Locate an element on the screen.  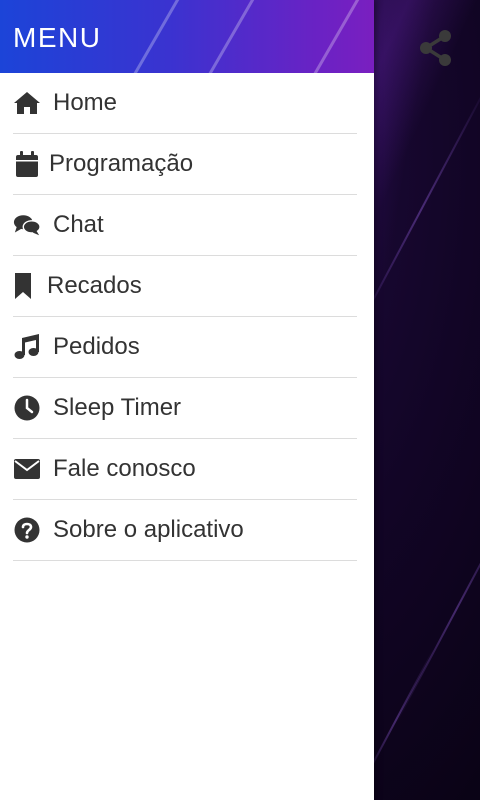
menu-item-pedidos: Pedidos is located at coordinates (185, 347).